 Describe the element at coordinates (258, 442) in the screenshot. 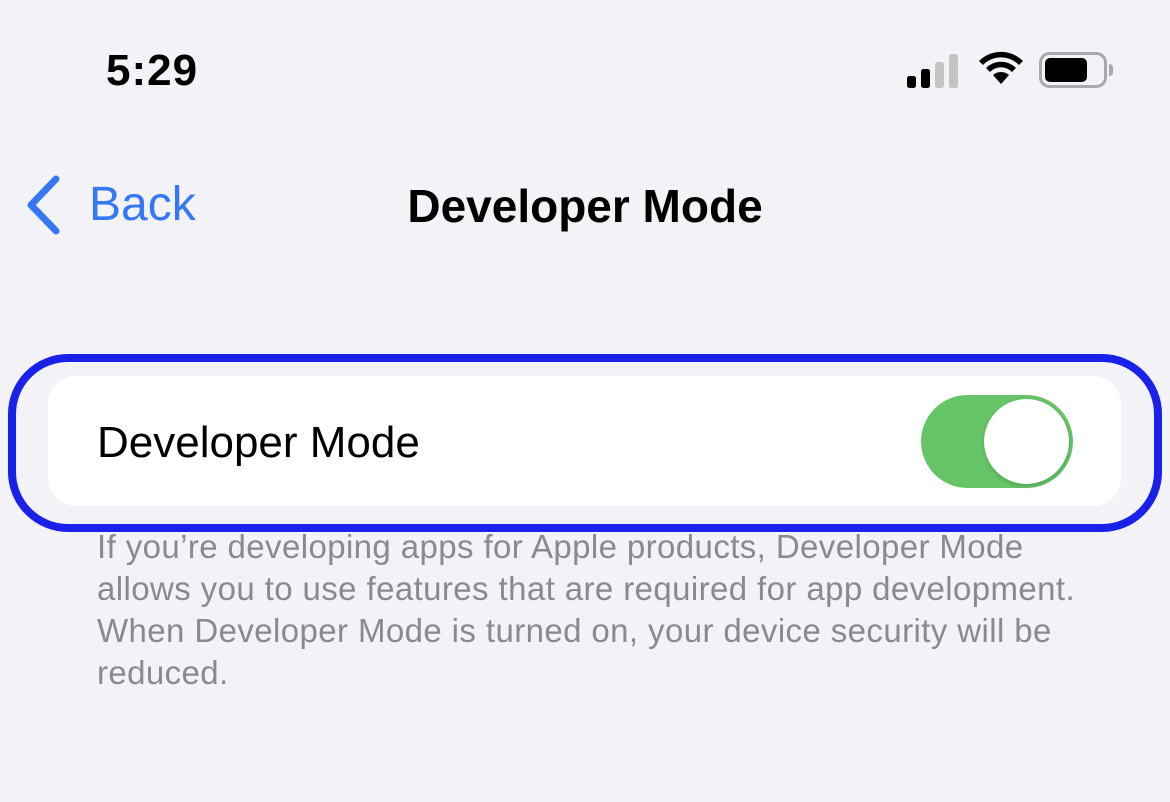

I see `developer-mode-label: Developer Mode` at that location.